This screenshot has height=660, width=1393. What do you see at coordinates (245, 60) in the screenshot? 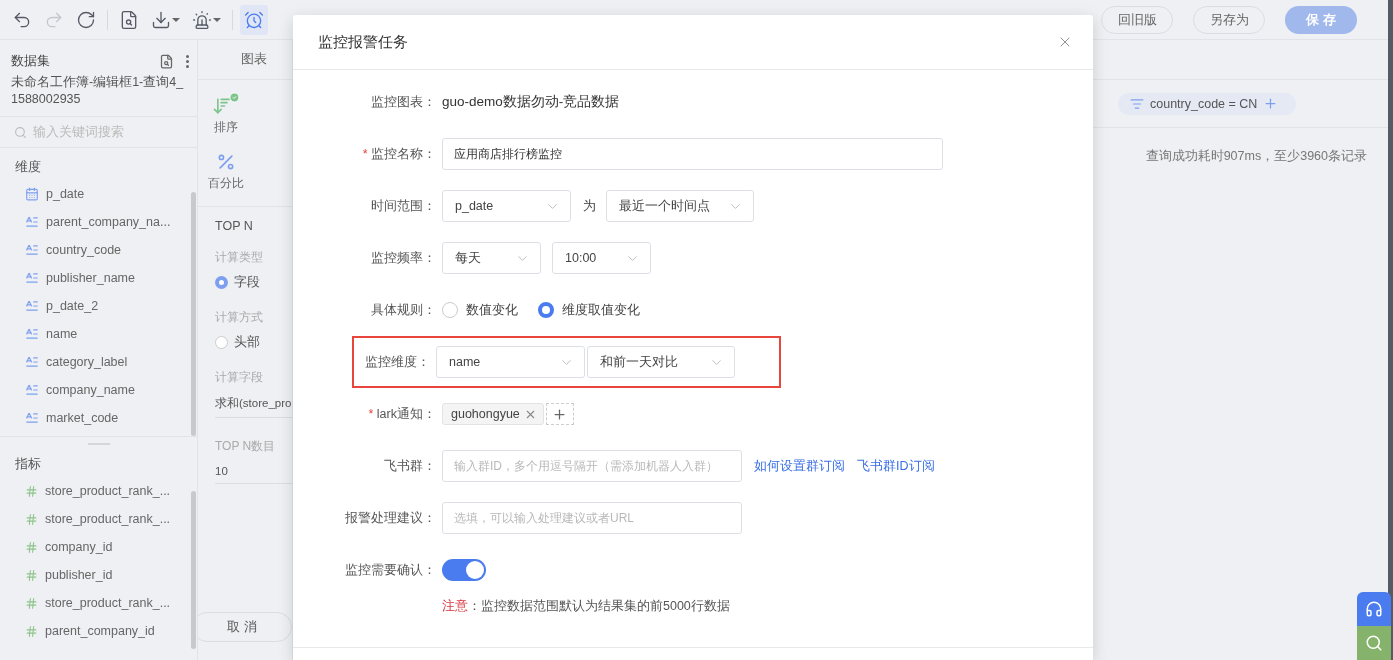
I see `chart-tab: 图表` at bounding box center [245, 60].